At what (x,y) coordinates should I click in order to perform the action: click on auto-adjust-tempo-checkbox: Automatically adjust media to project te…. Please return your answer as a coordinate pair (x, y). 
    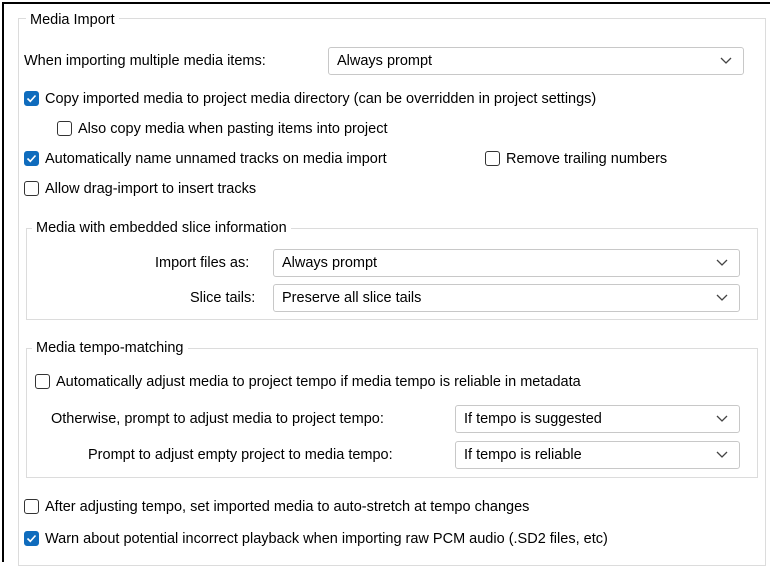
    Looking at the image, I should click on (380, 383).